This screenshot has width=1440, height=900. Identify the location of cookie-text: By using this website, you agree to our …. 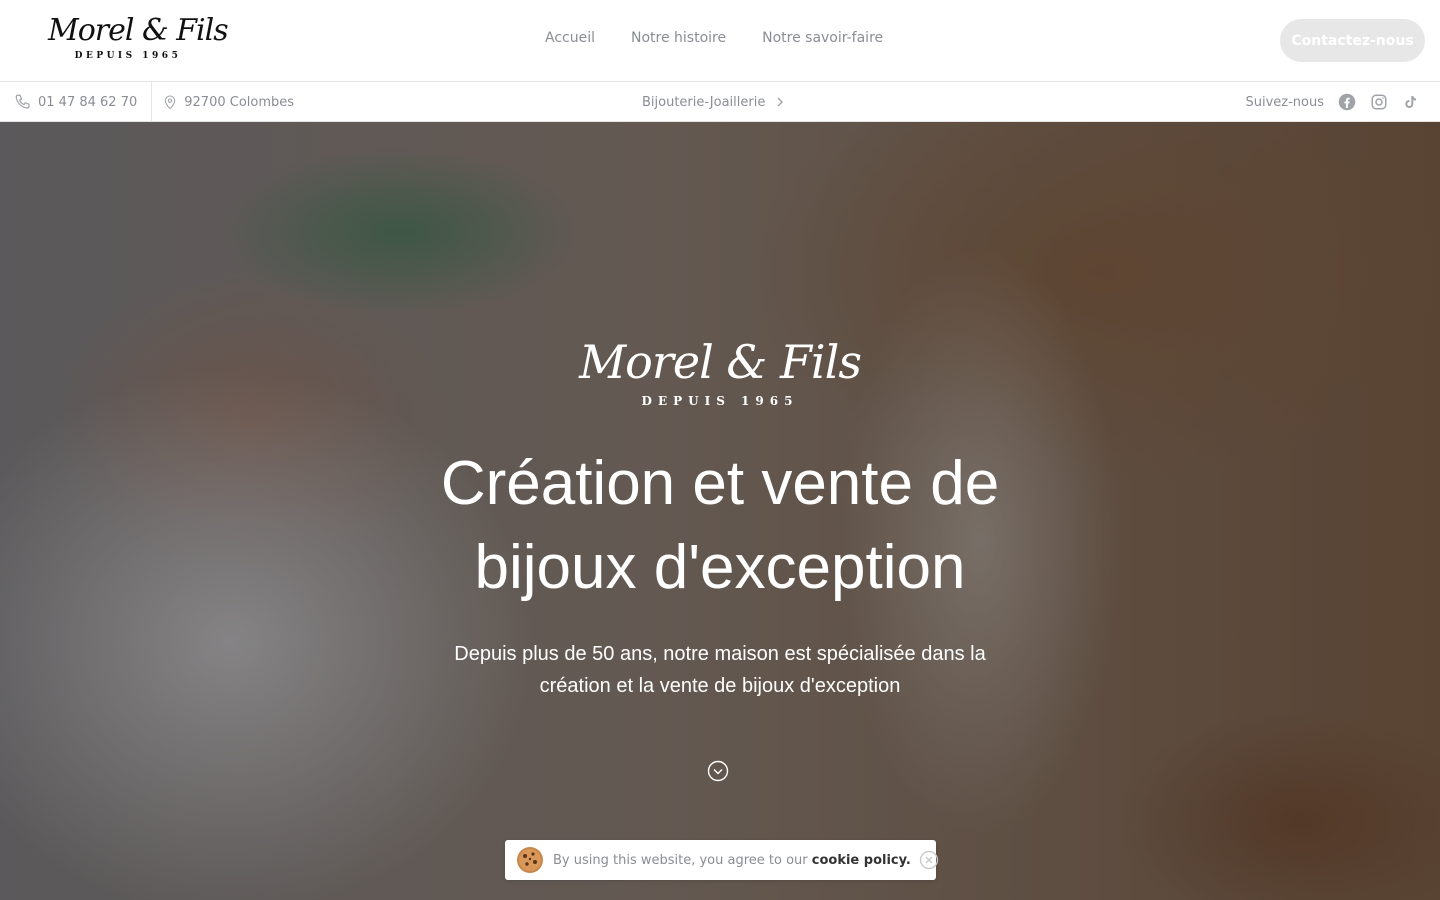
(732, 860).